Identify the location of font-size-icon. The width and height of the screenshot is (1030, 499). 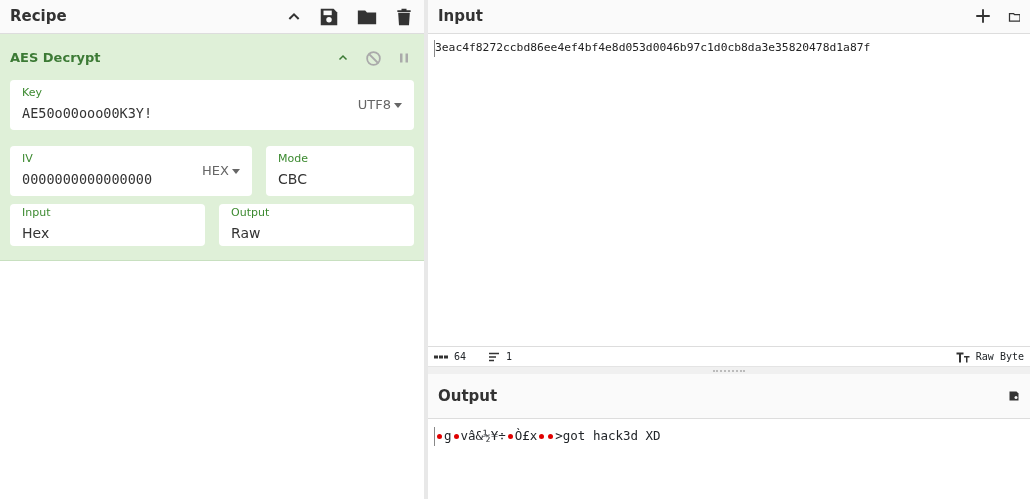
(962, 356).